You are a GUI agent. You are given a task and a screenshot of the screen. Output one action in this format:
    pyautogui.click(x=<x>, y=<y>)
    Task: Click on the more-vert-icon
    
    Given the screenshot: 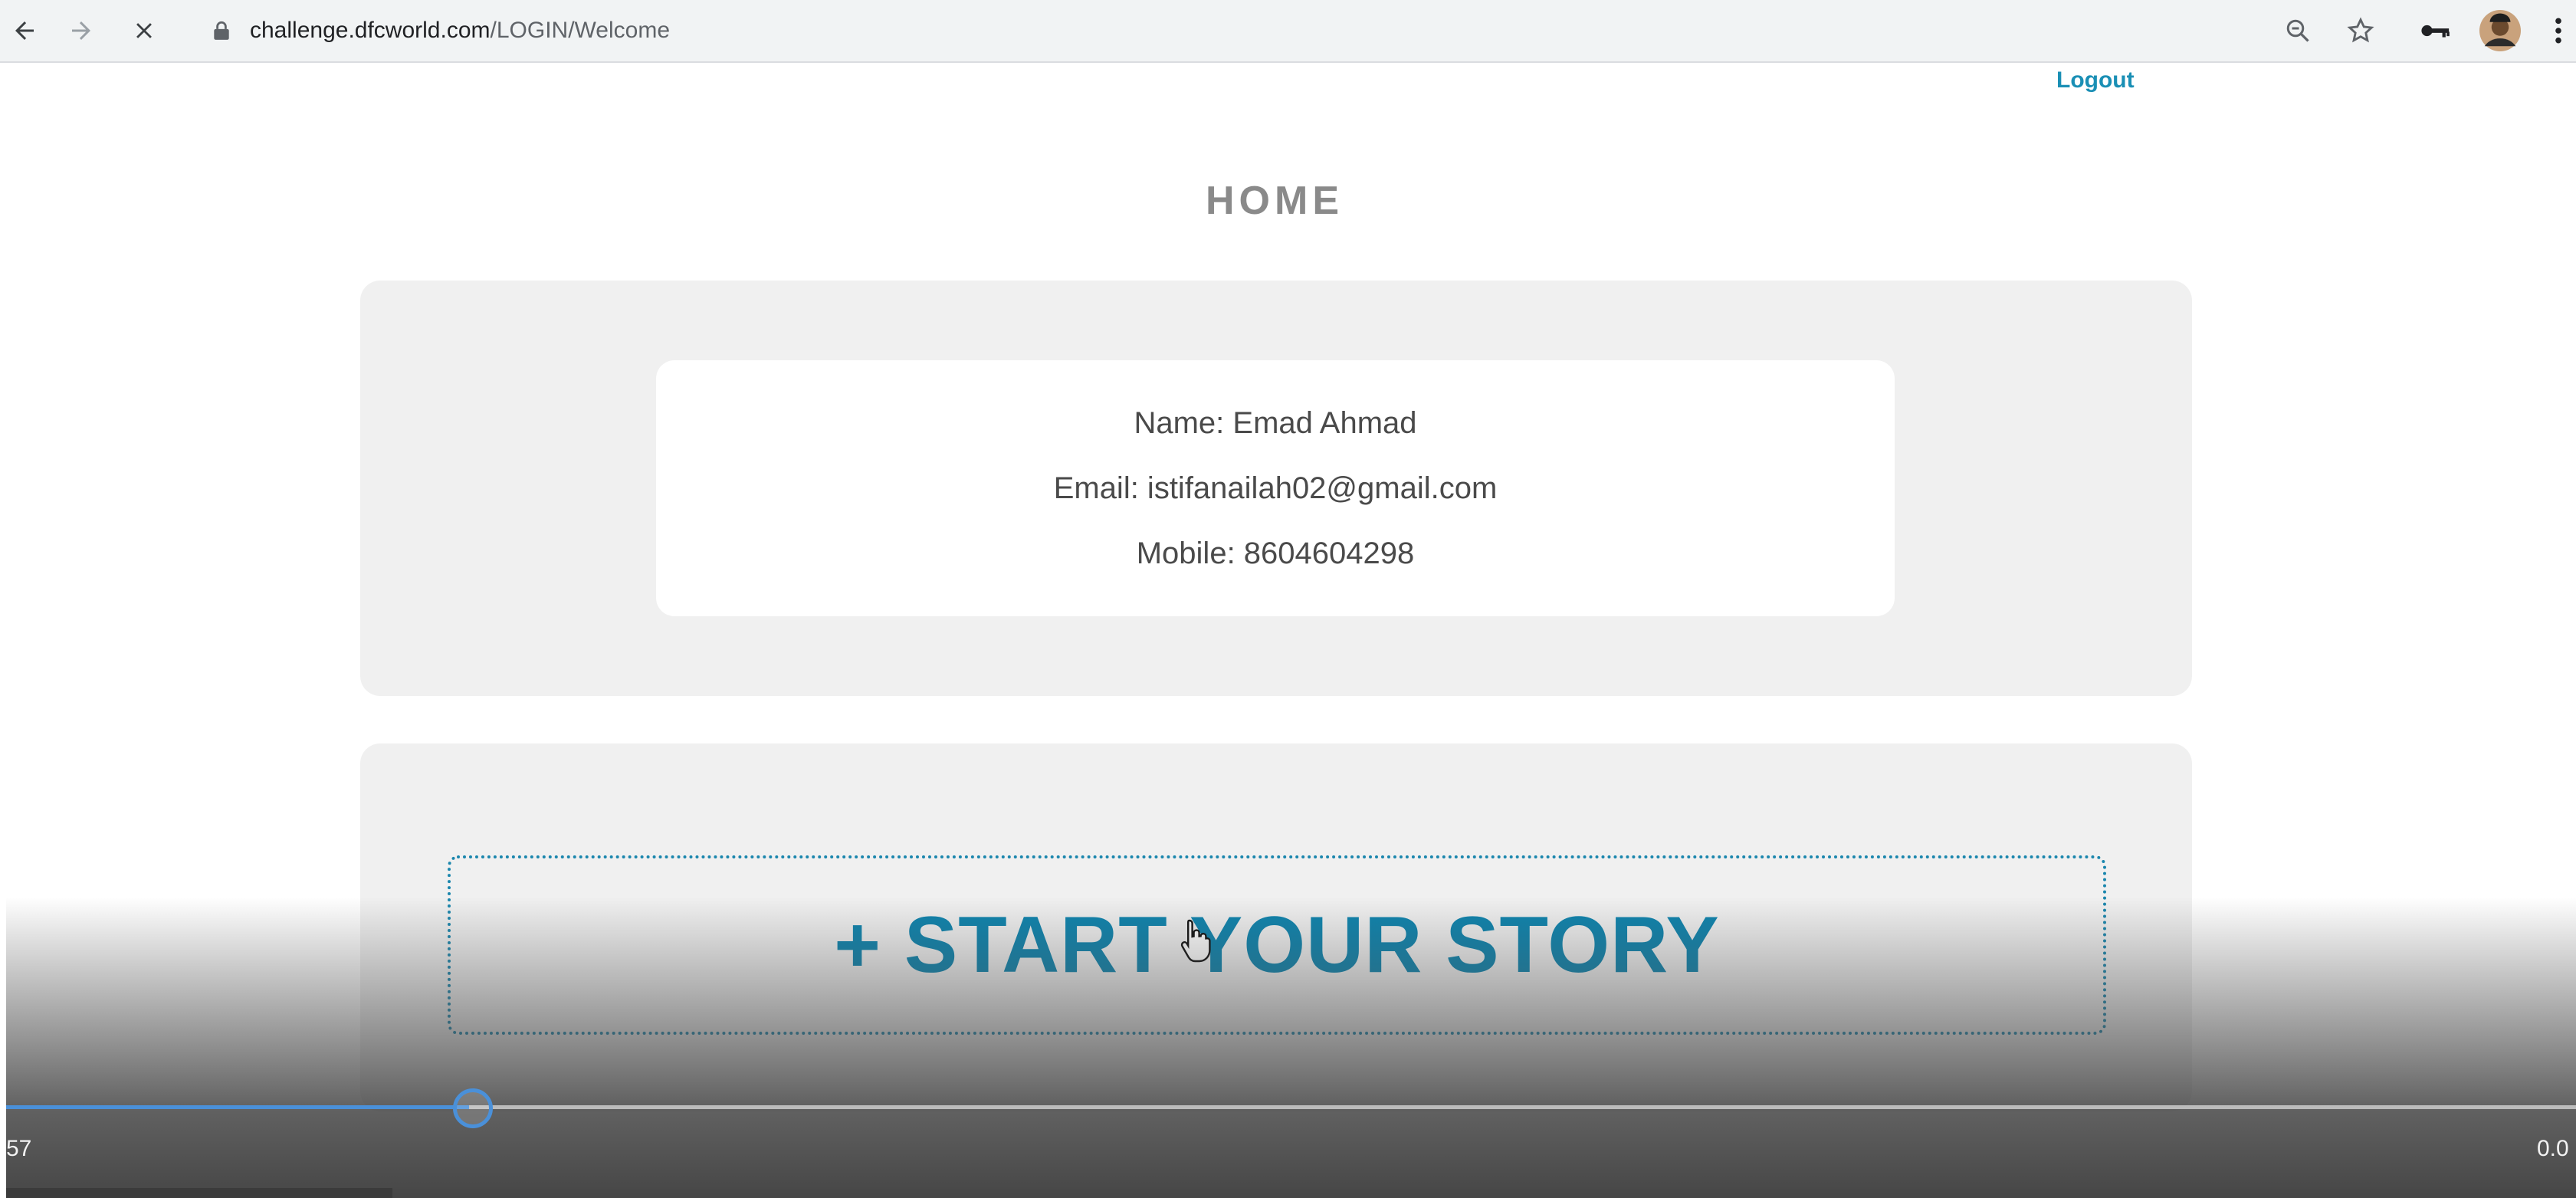 What is the action you would take?
    pyautogui.click(x=2558, y=30)
    